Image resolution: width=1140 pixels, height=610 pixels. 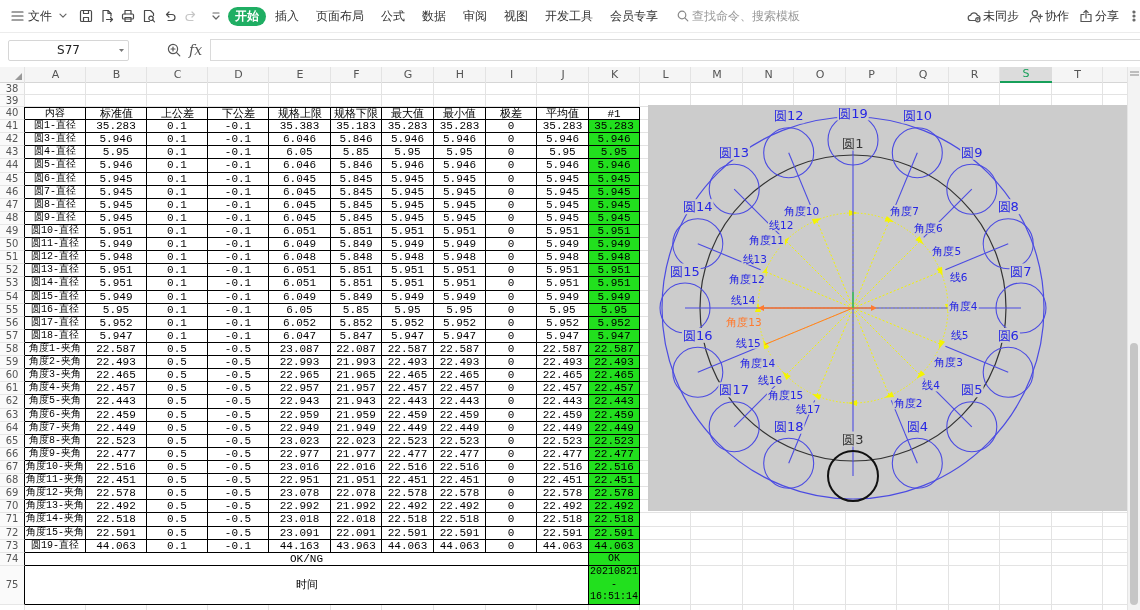 I want to click on more-icon, so click(x=1134, y=16).